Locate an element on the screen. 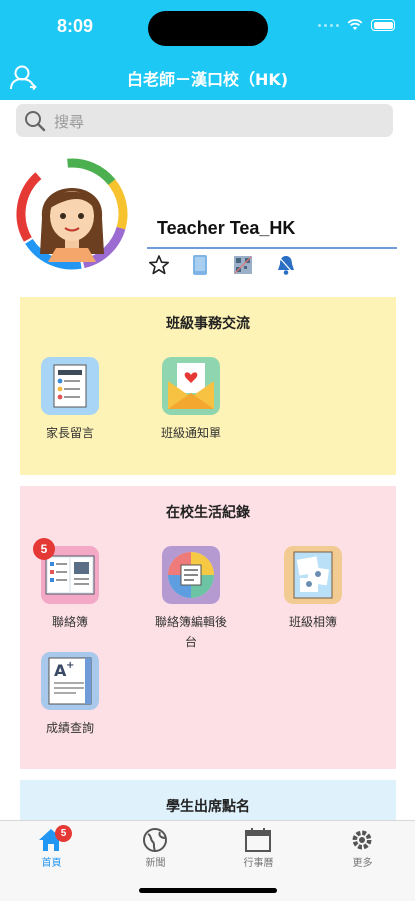  tile-label: 班級通知單 is located at coordinates (190, 433).